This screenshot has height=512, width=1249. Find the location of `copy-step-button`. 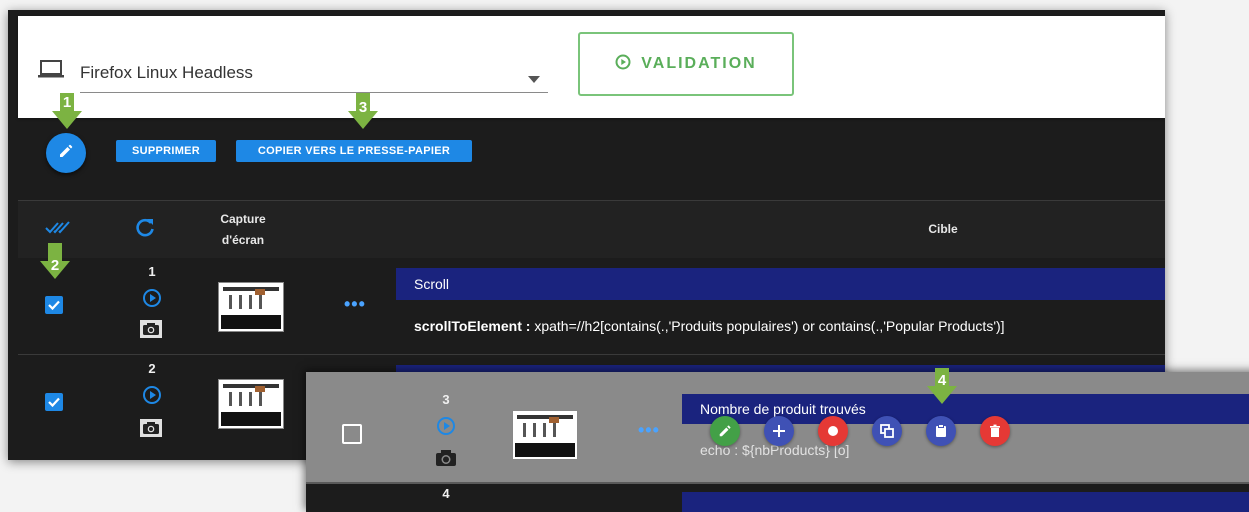

copy-step-button is located at coordinates (941, 431).